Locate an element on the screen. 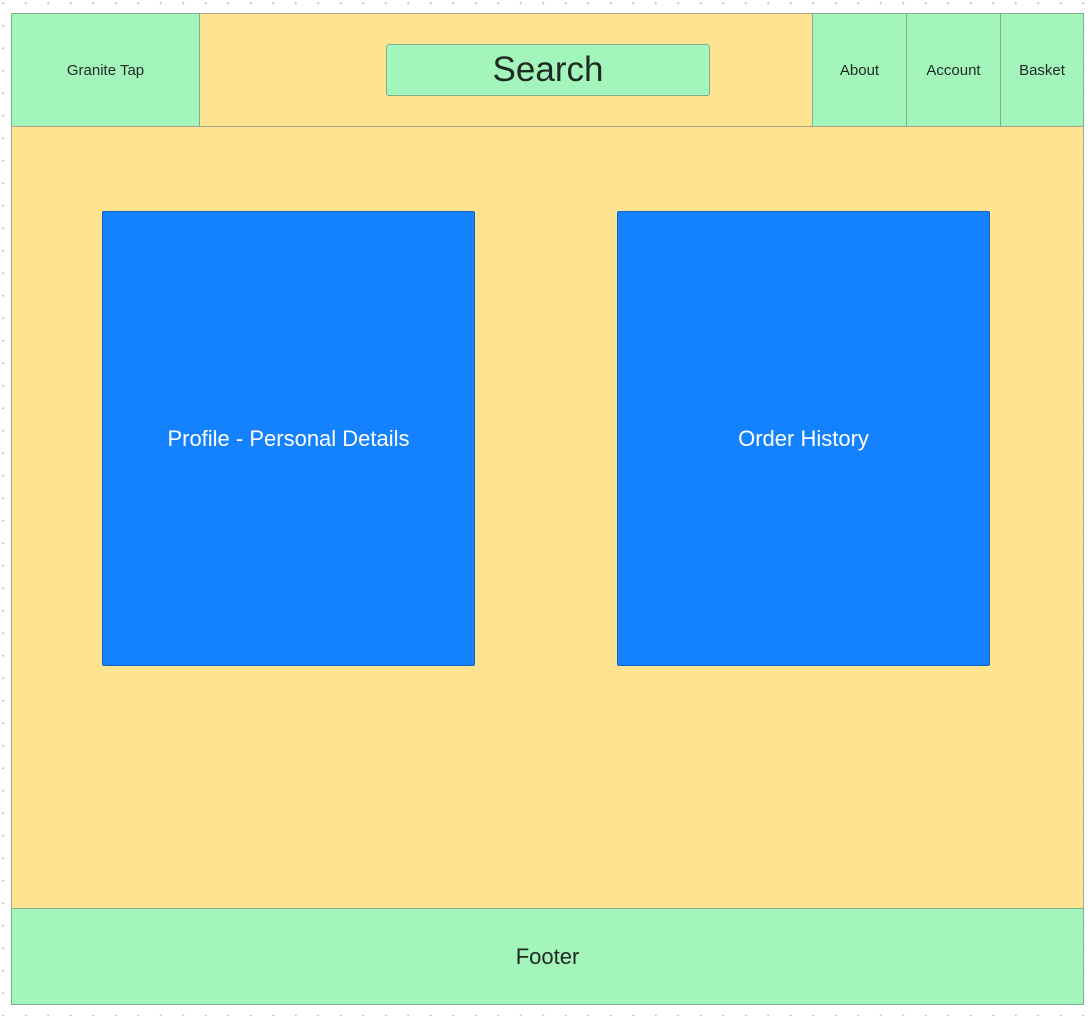 The height and width of the screenshot is (1016, 1092). footer-label: Footer is located at coordinates (547, 956).